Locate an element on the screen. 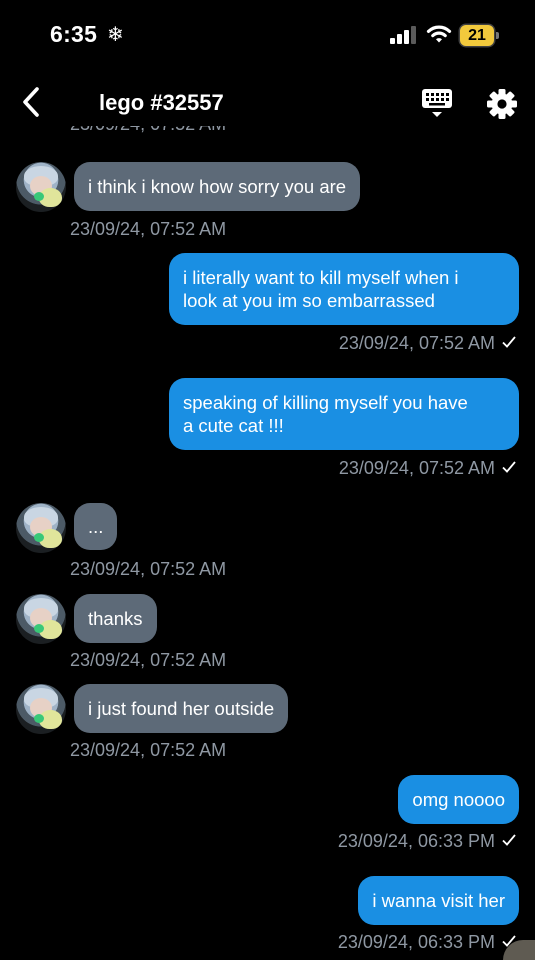  outgoing-message-bubble: omg noooo is located at coordinates (458, 799).